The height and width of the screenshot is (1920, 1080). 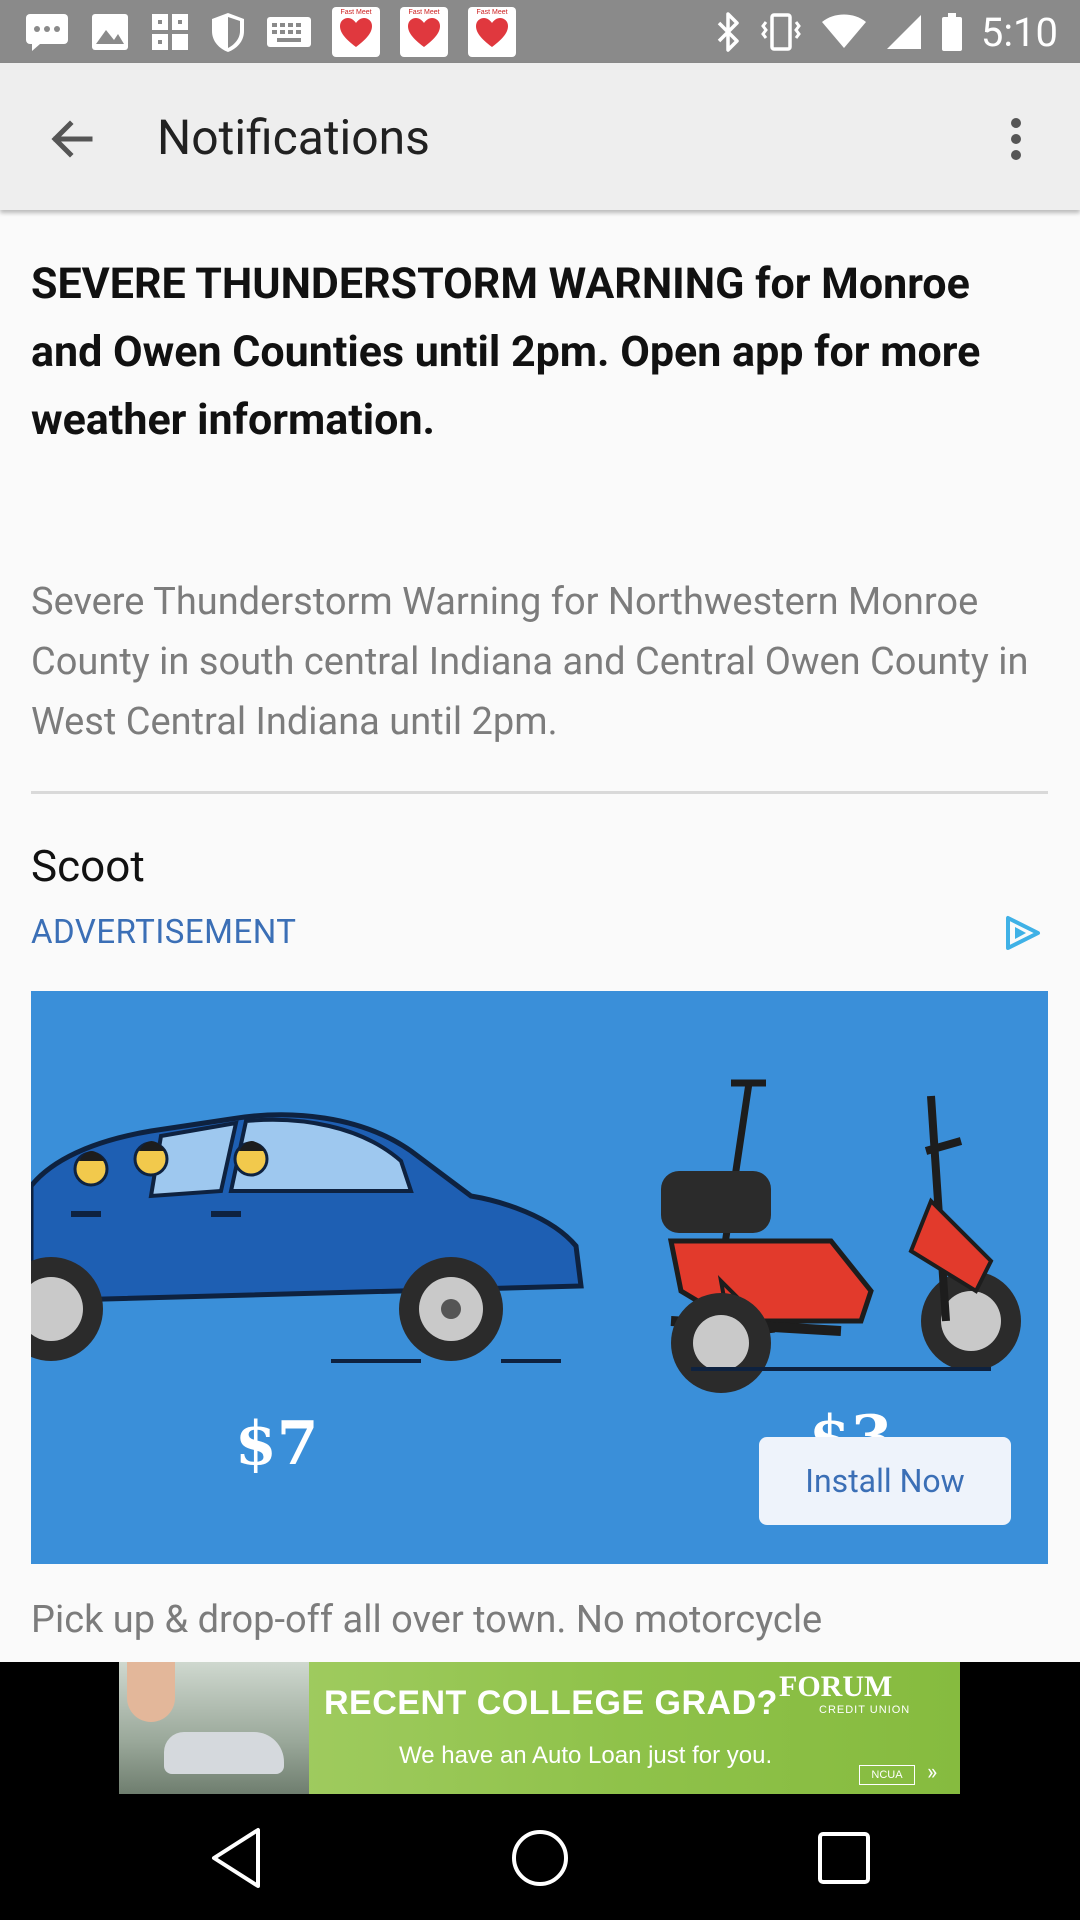 What do you see at coordinates (289, 32) in the screenshot?
I see `keyboard-icon` at bounding box center [289, 32].